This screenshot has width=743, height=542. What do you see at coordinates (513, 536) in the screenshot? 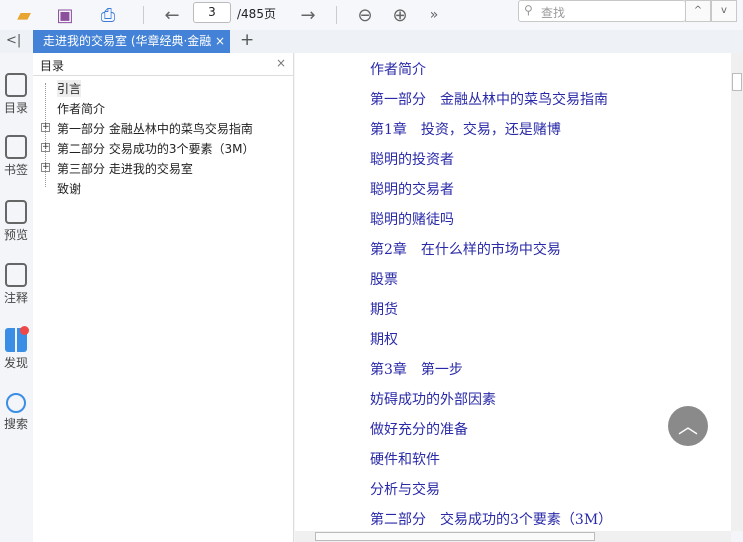
I see `horizontal-scrollbar` at bounding box center [513, 536].